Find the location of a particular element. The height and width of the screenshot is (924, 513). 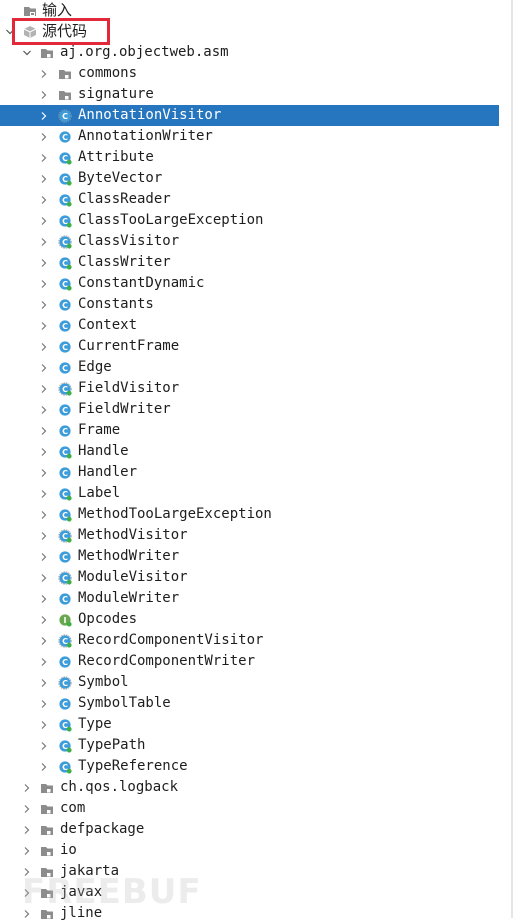

tree-node-package: io is located at coordinates (249, 850).